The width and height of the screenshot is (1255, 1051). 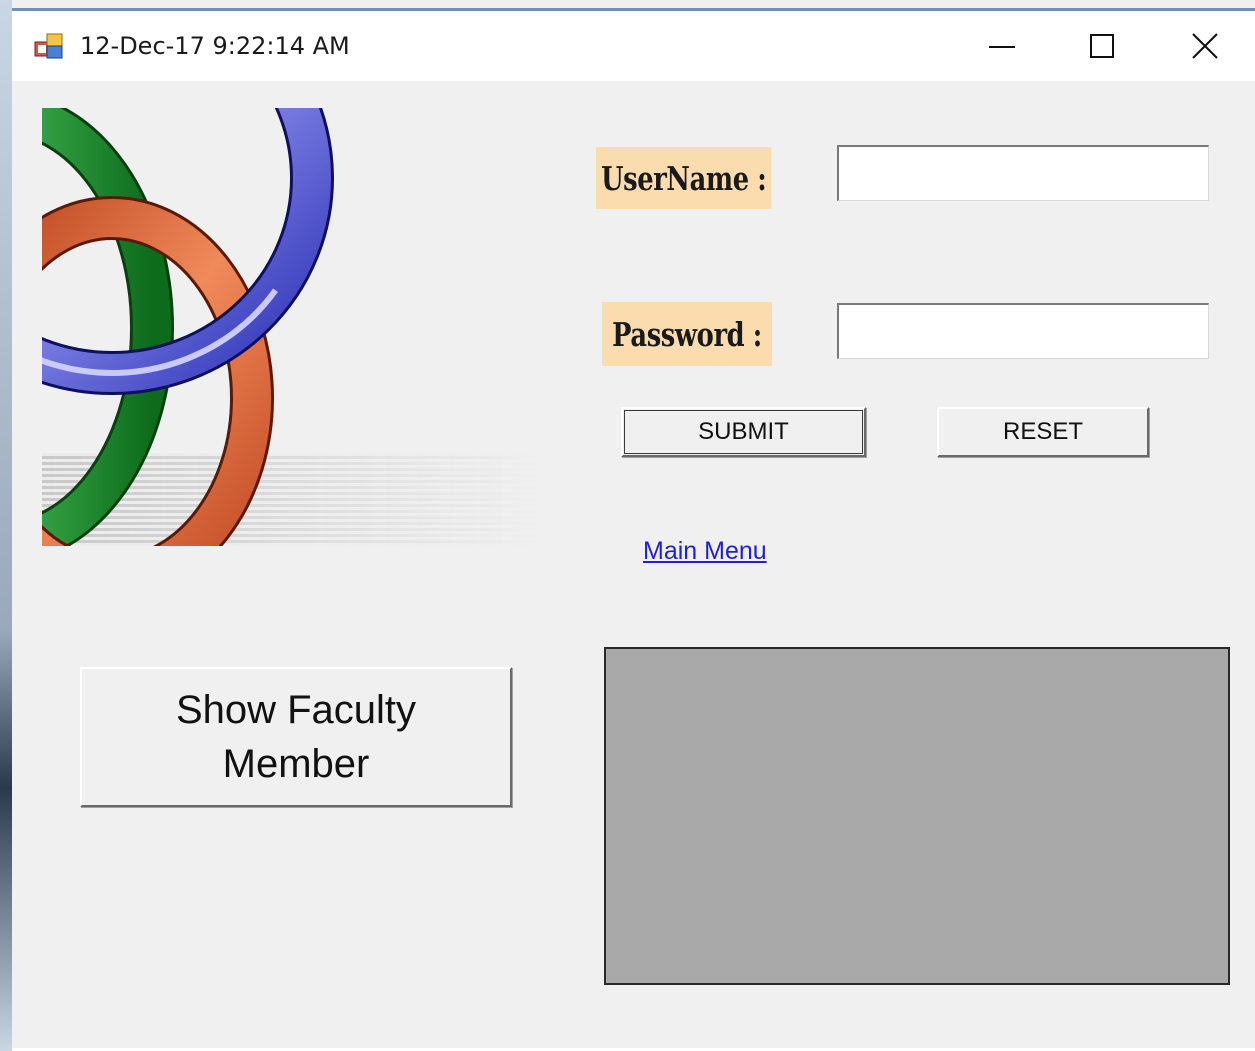 I want to click on reset-button: RESET, so click(x=1043, y=432).